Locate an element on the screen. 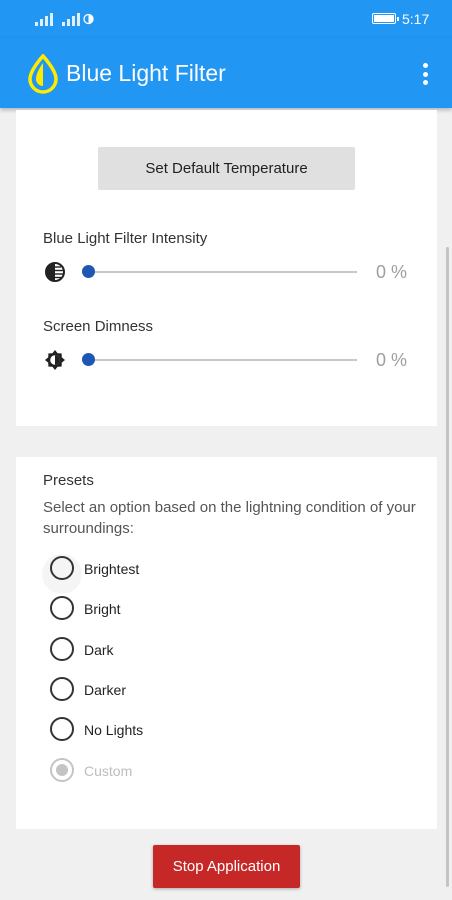  intensity-slider-thumb is located at coordinates (88, 271).